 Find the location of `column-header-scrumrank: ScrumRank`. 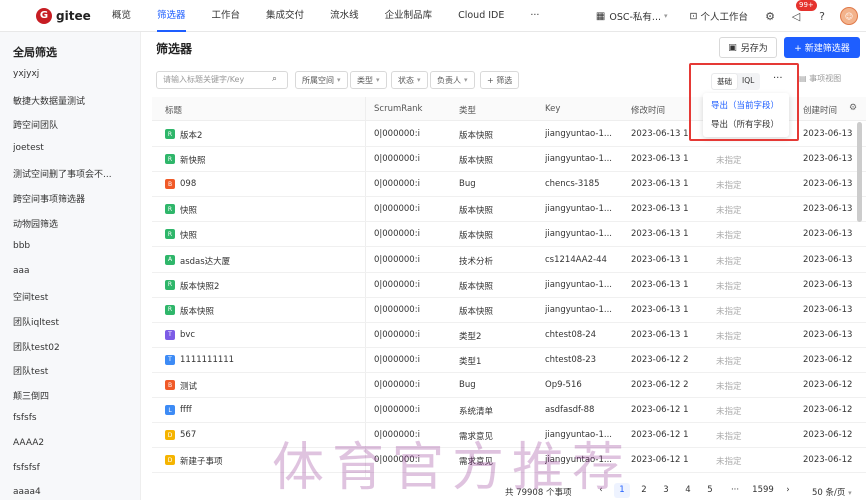

column-header-scrumrank: ScrumRank is located at coordinates (398, 109).